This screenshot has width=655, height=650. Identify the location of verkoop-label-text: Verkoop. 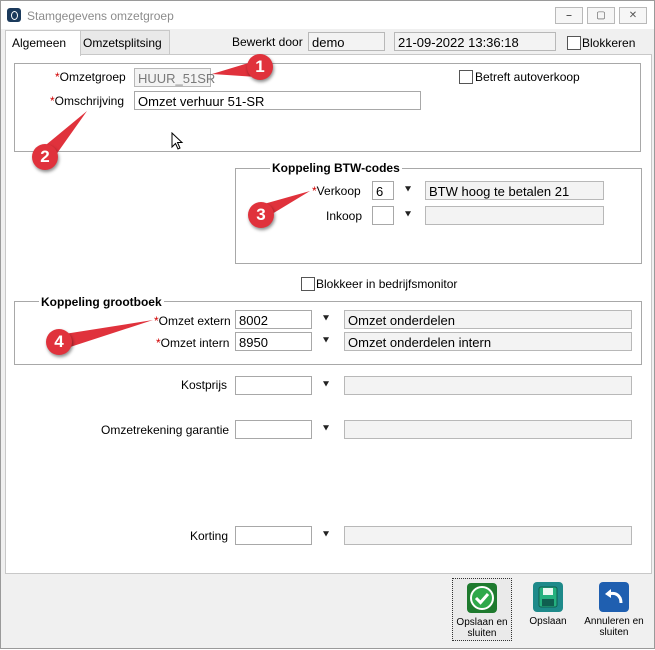
(338, 191).